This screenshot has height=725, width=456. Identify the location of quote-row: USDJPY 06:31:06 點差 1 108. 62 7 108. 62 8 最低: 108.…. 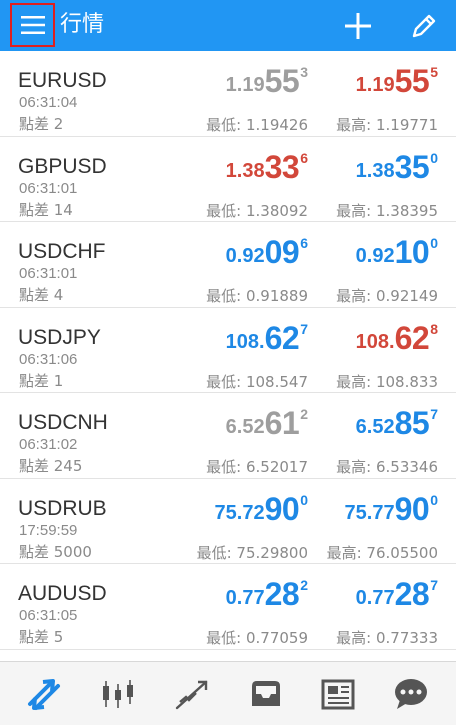
(228, 350).